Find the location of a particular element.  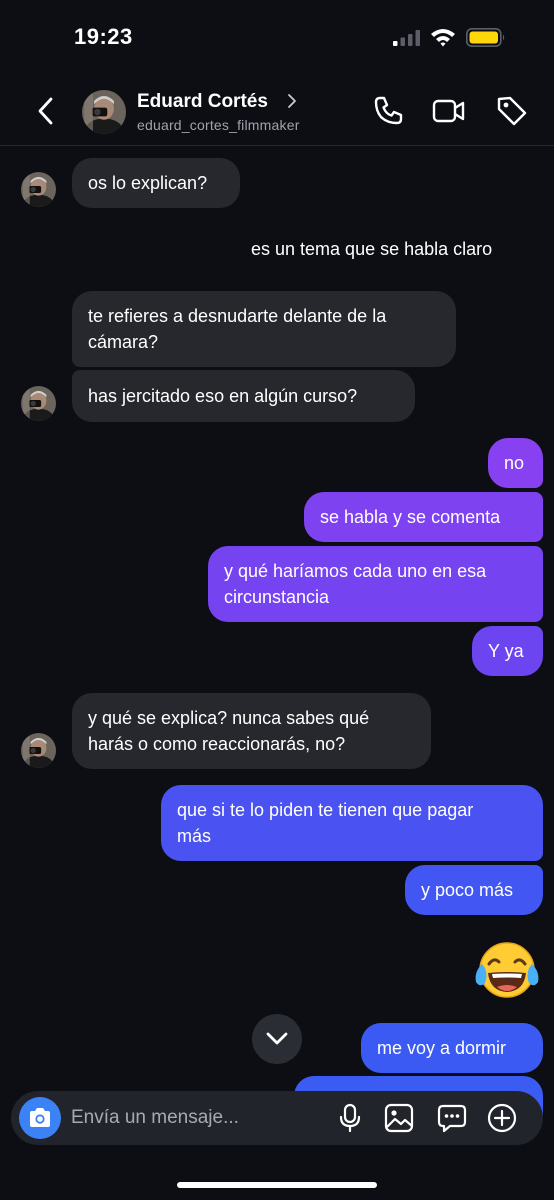

gallery-icon is located at coordinates (399, 1118).